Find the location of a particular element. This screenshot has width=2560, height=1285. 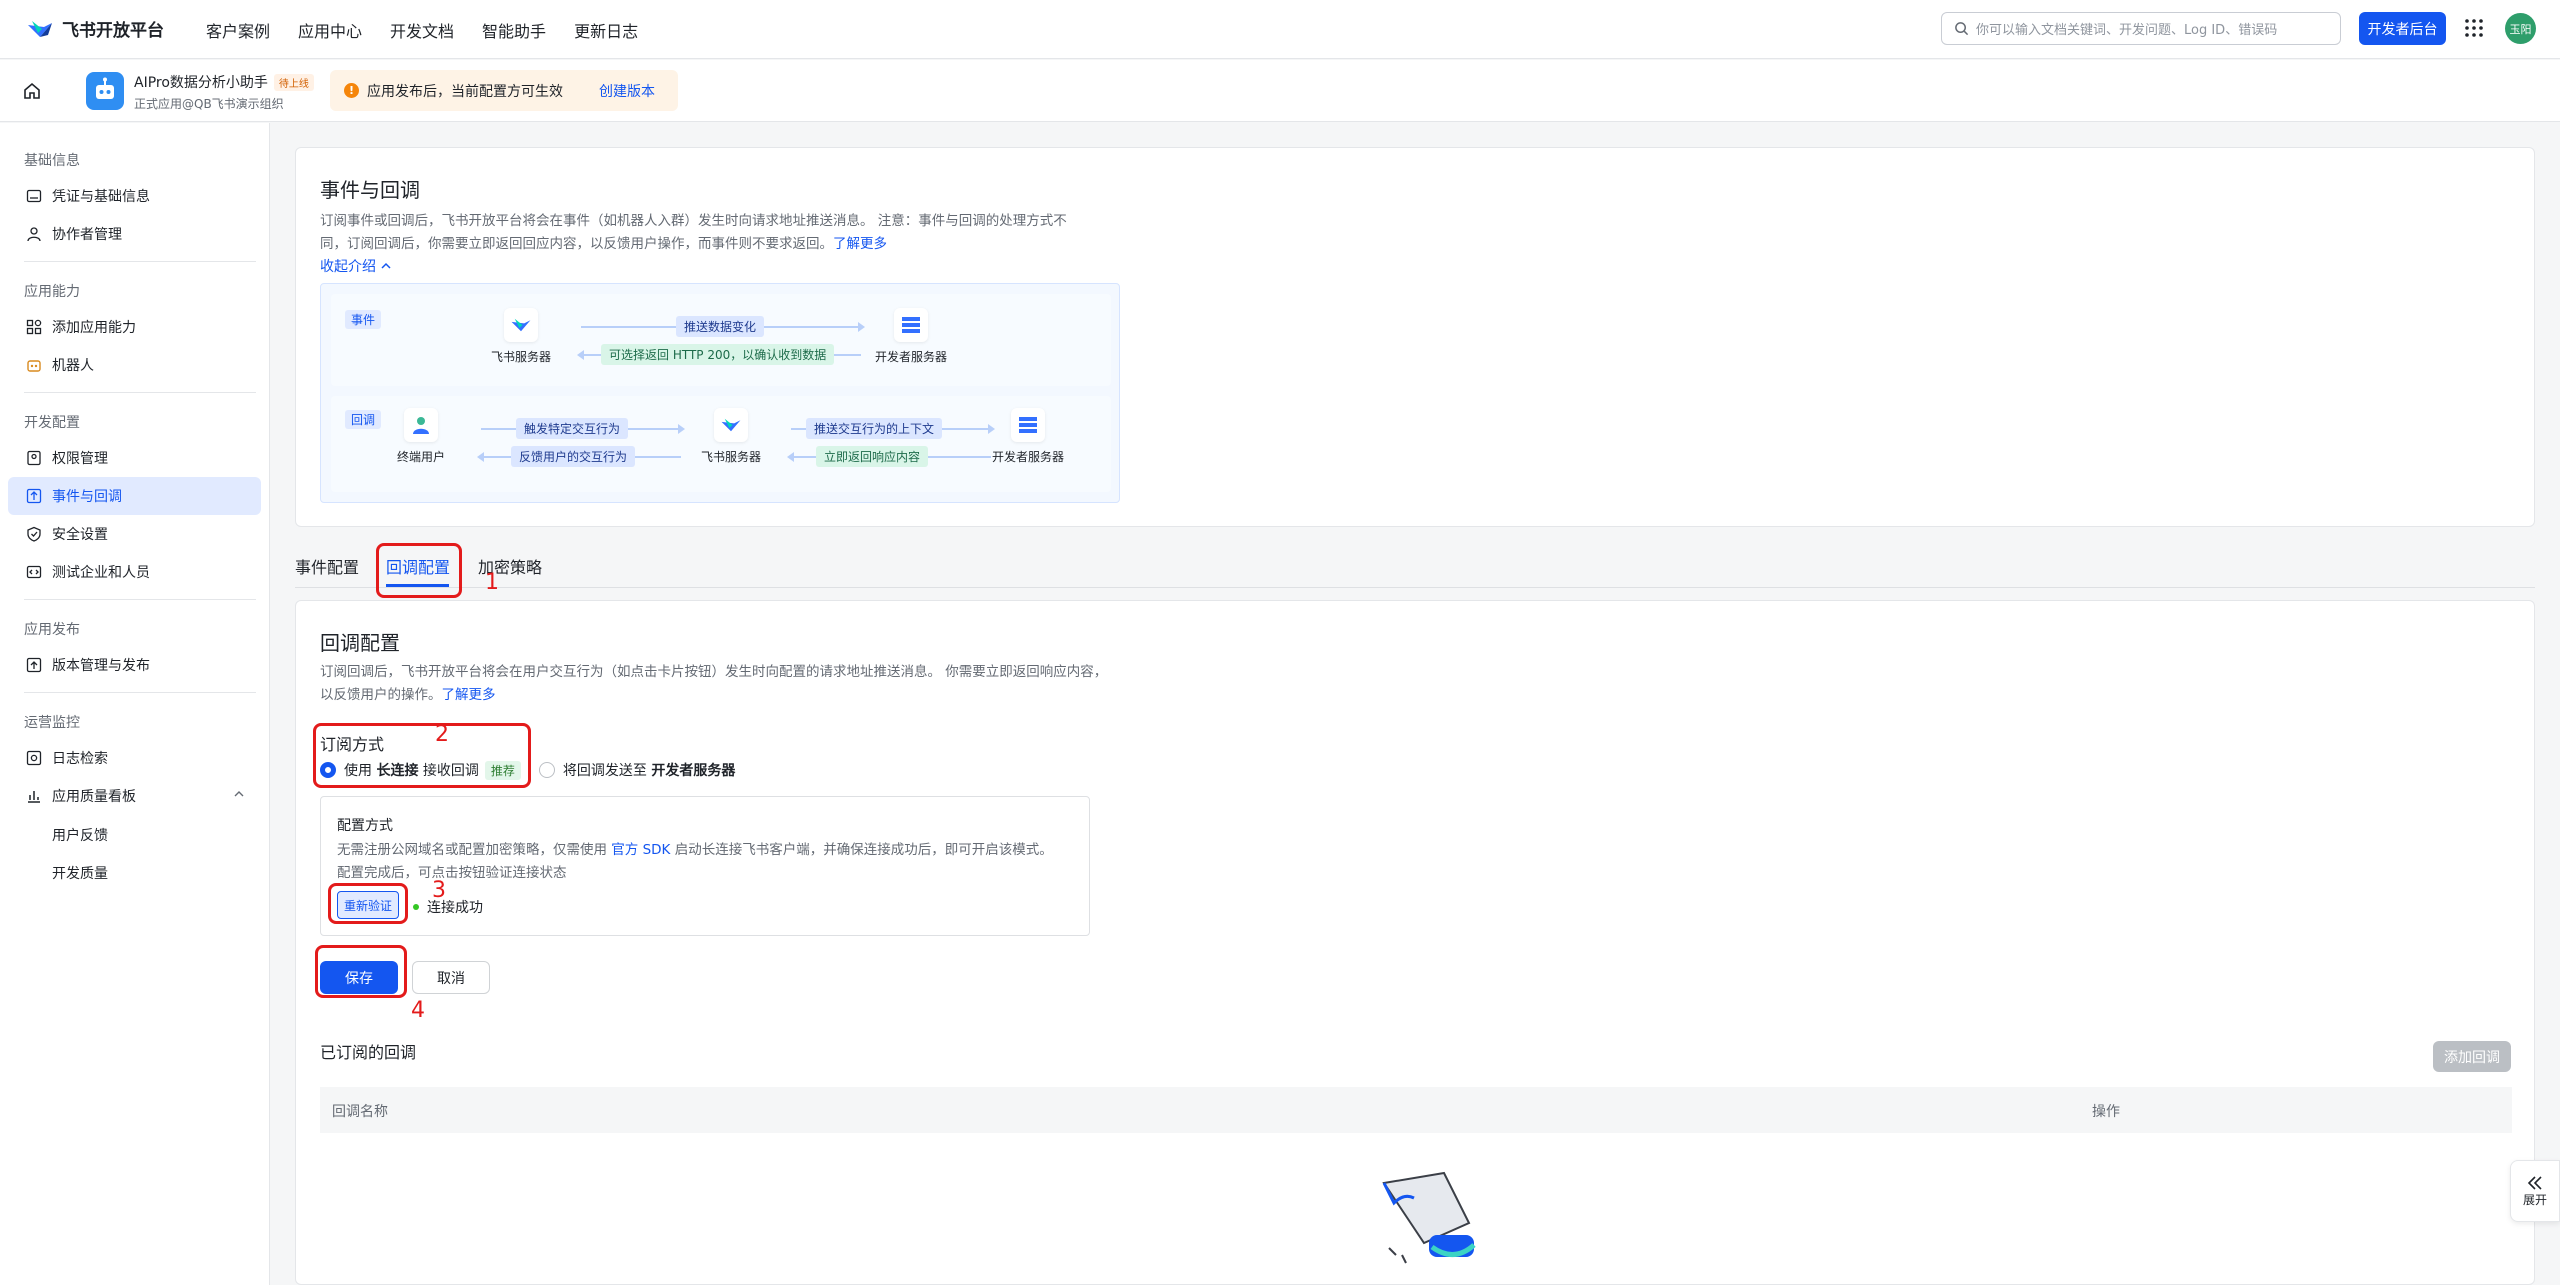

connection-status: 连接成功 is located at coordinates (448, 907).